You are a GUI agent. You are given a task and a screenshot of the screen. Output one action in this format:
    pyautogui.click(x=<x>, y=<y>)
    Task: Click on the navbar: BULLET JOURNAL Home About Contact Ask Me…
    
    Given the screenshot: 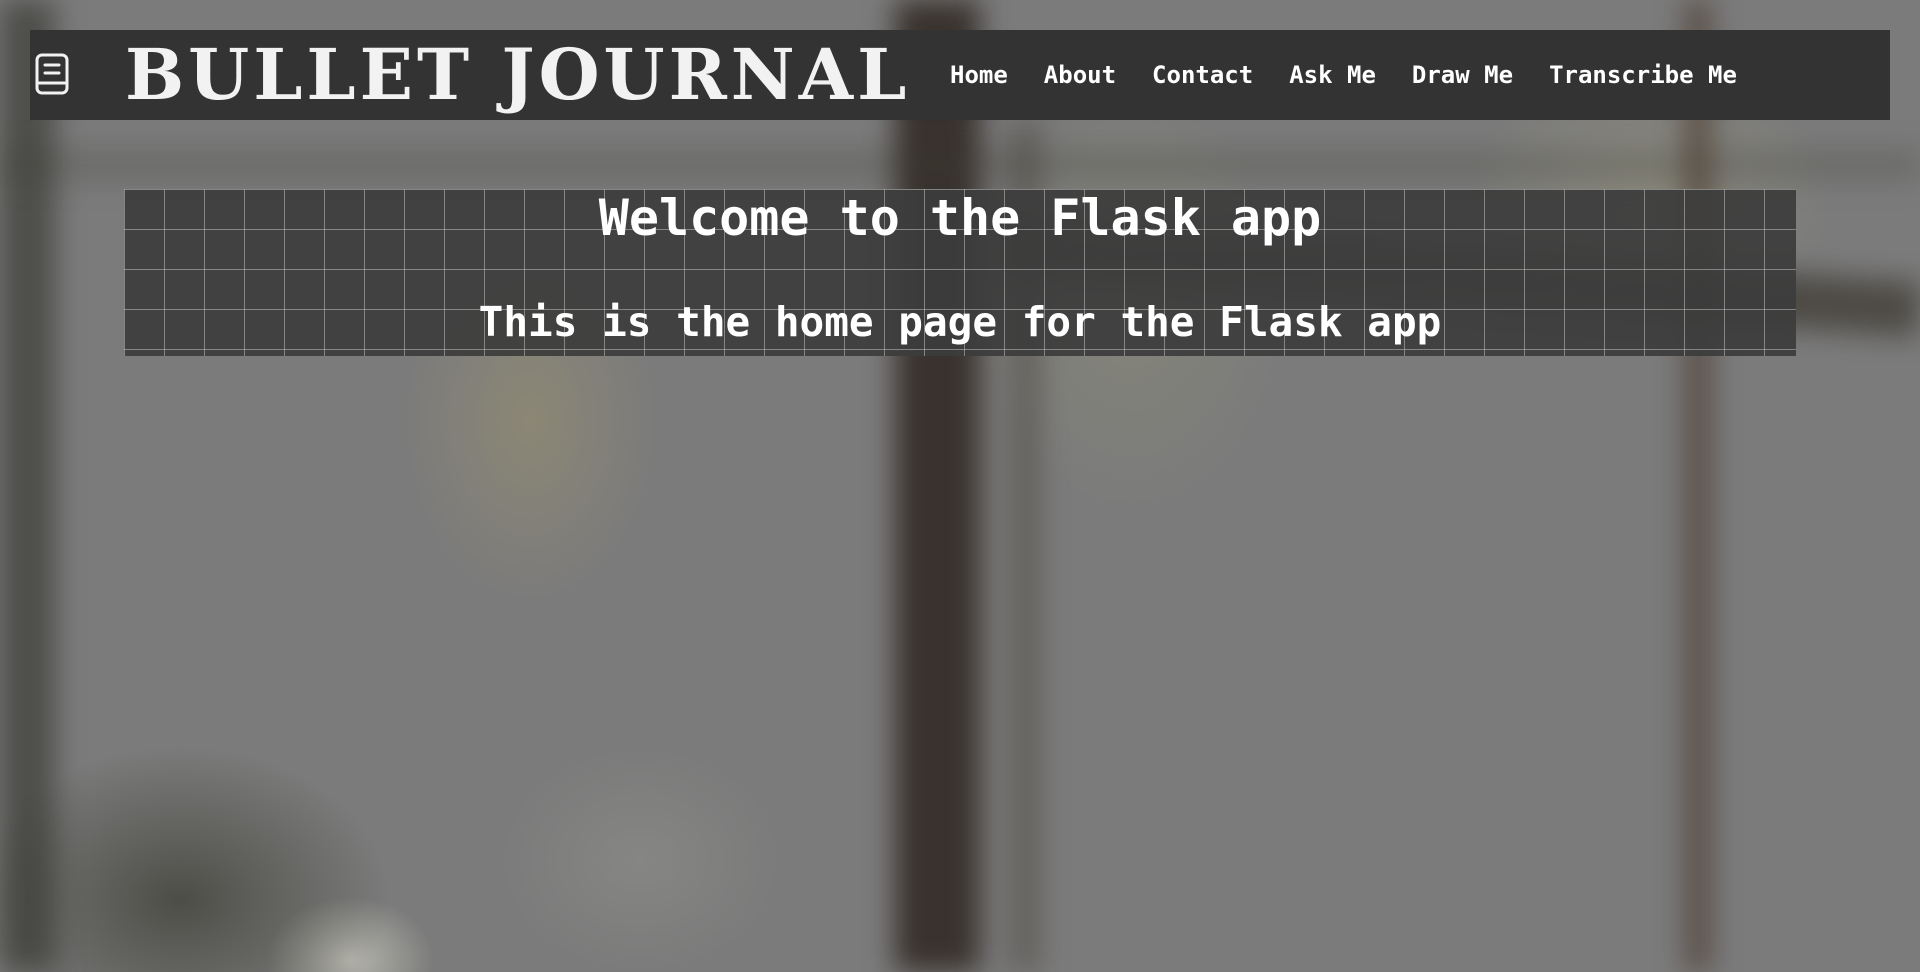 What is the action you would take?
    pyautogui.click(x=960, y=75)
    